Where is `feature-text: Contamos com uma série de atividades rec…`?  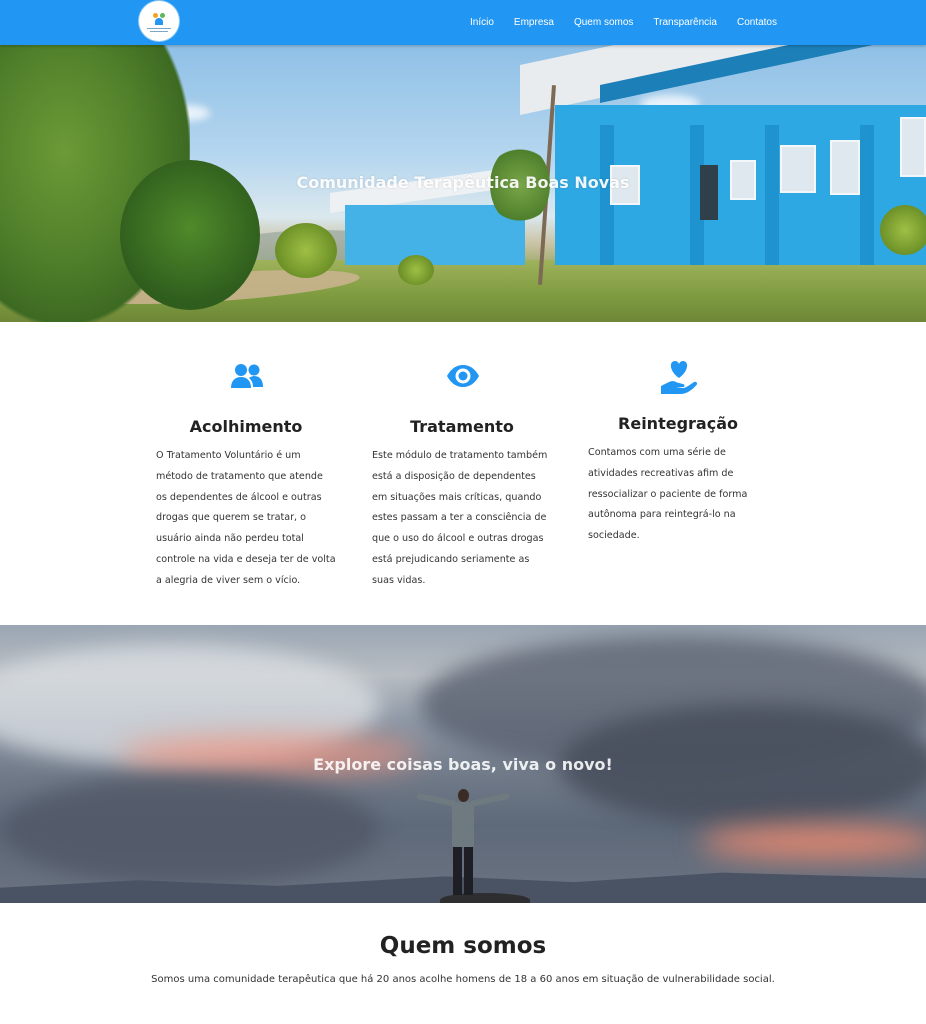
feature-text: Contamos com uma série de atividades rec… is located at coordinates (668, 494).